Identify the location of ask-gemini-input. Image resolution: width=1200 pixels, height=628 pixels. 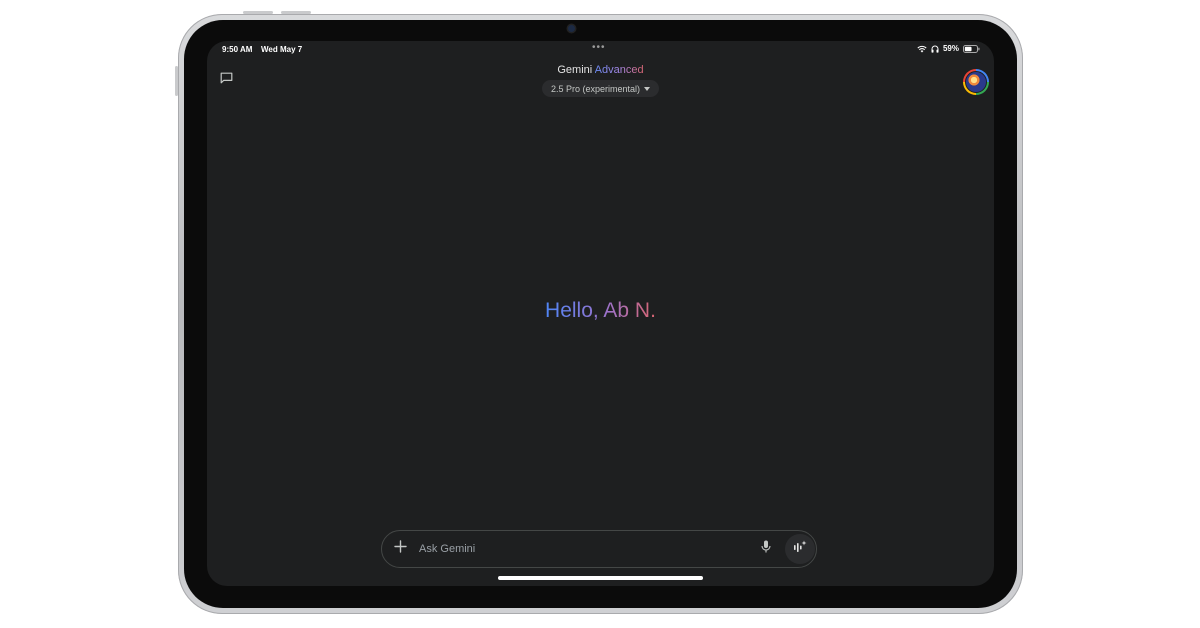
(579, 549).